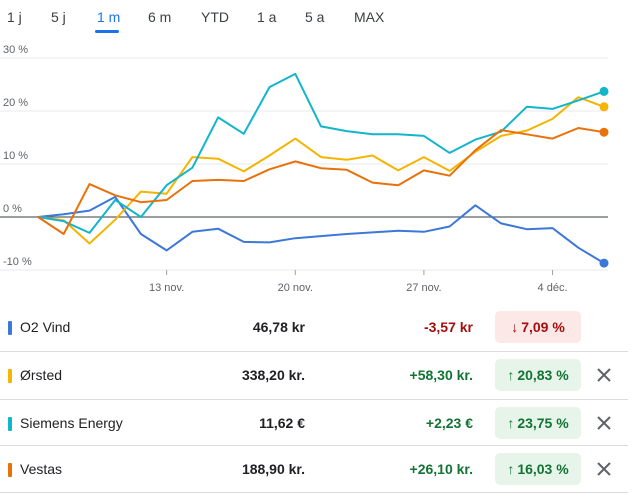 The image size is (643, 500). I want to click on series-line, so click(321, 230).